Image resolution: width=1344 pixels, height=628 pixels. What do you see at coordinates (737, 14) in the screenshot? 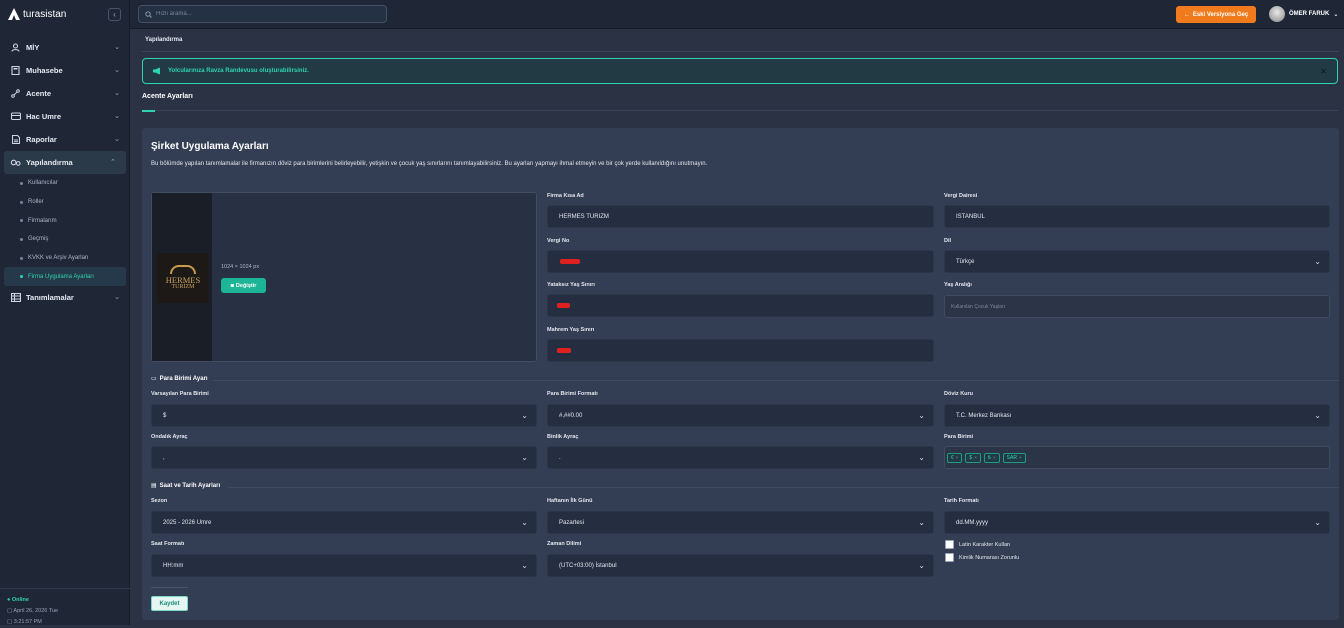
I see `topbar: ← Eski Versiyona Geç ÖMER FARUK ⌄` at bounding box center [737, 14].